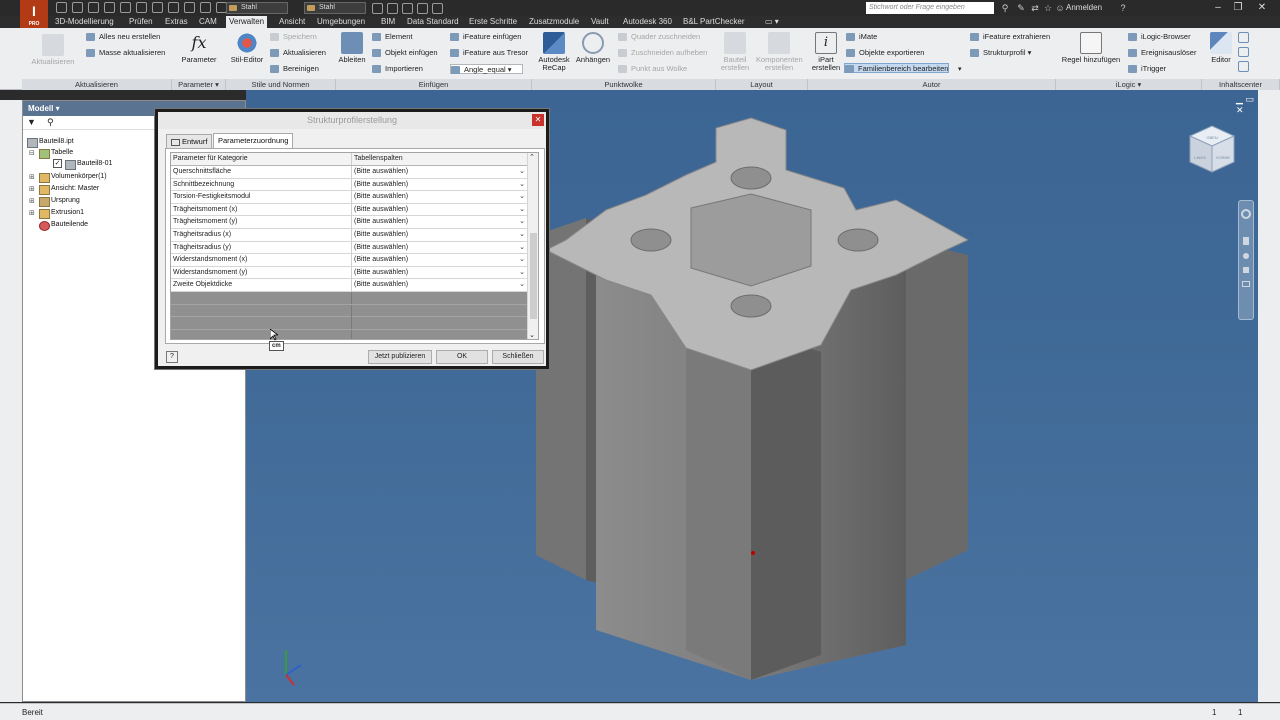 This screenshot has width=1280, height=720. What do you see at coordinates (257, 8) in the screenshot?
I see `material-select: Stahl` at bounding box center [257, 8].